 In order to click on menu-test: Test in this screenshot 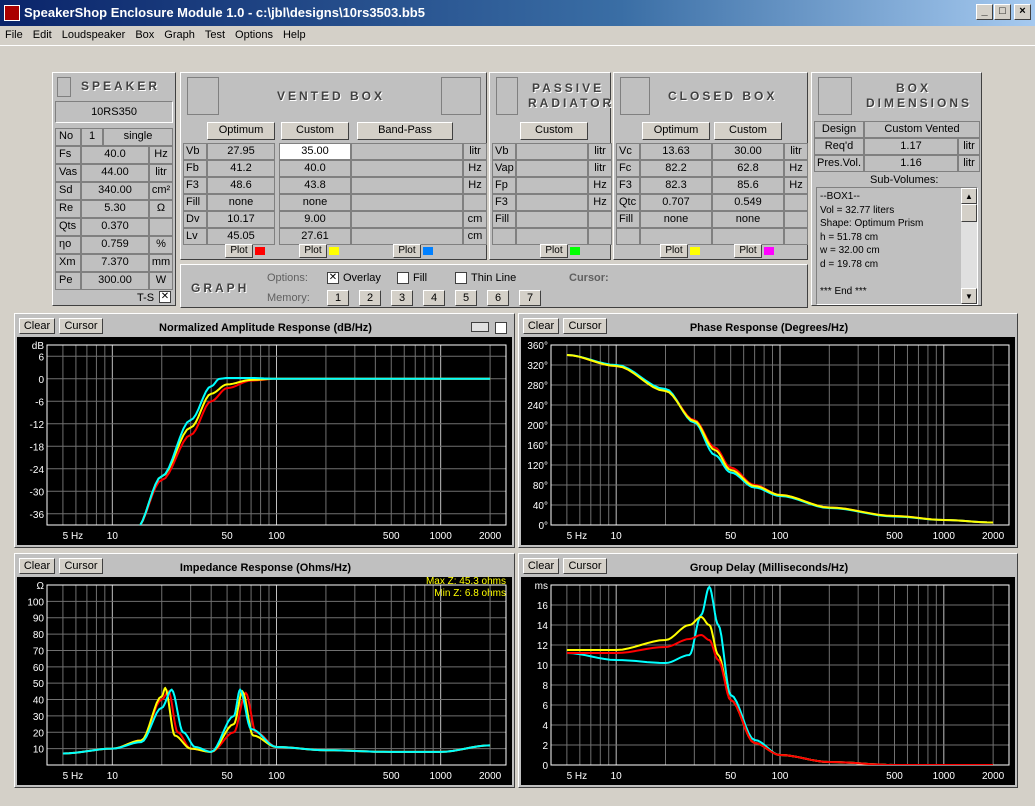, I will do `click(215, 33)`.